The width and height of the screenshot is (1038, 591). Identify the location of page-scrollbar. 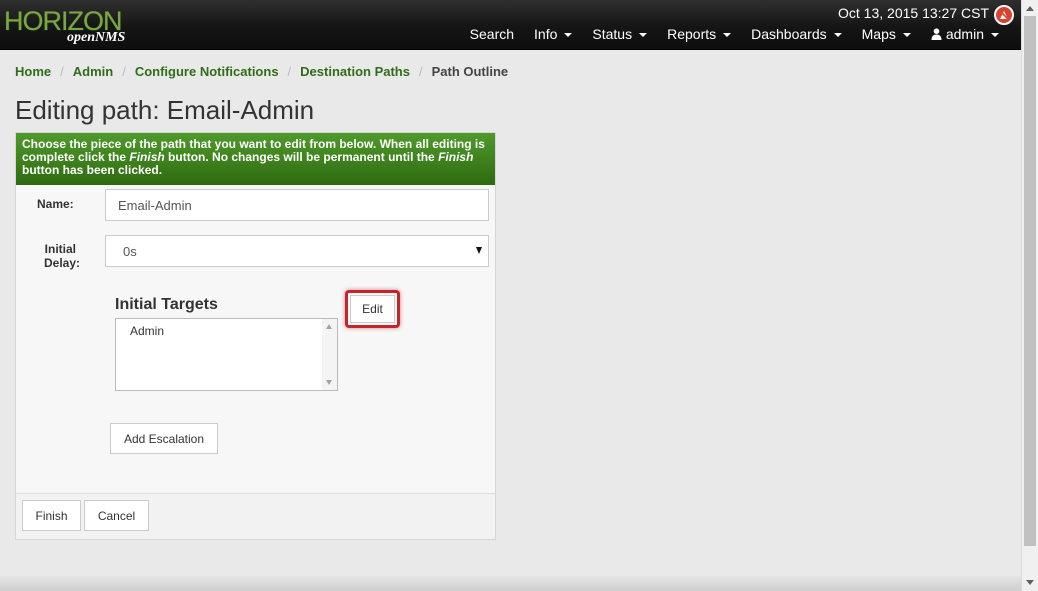
(1029, 295).